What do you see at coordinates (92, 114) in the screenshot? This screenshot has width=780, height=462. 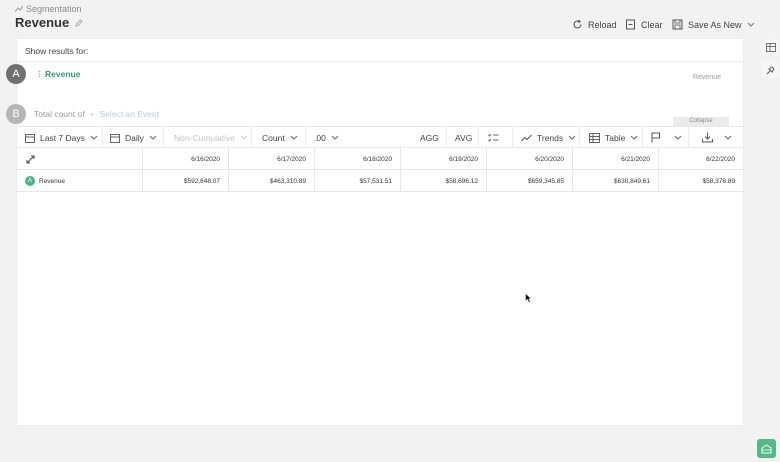 I see `add-icon: +` at bounding box center [92, 114].